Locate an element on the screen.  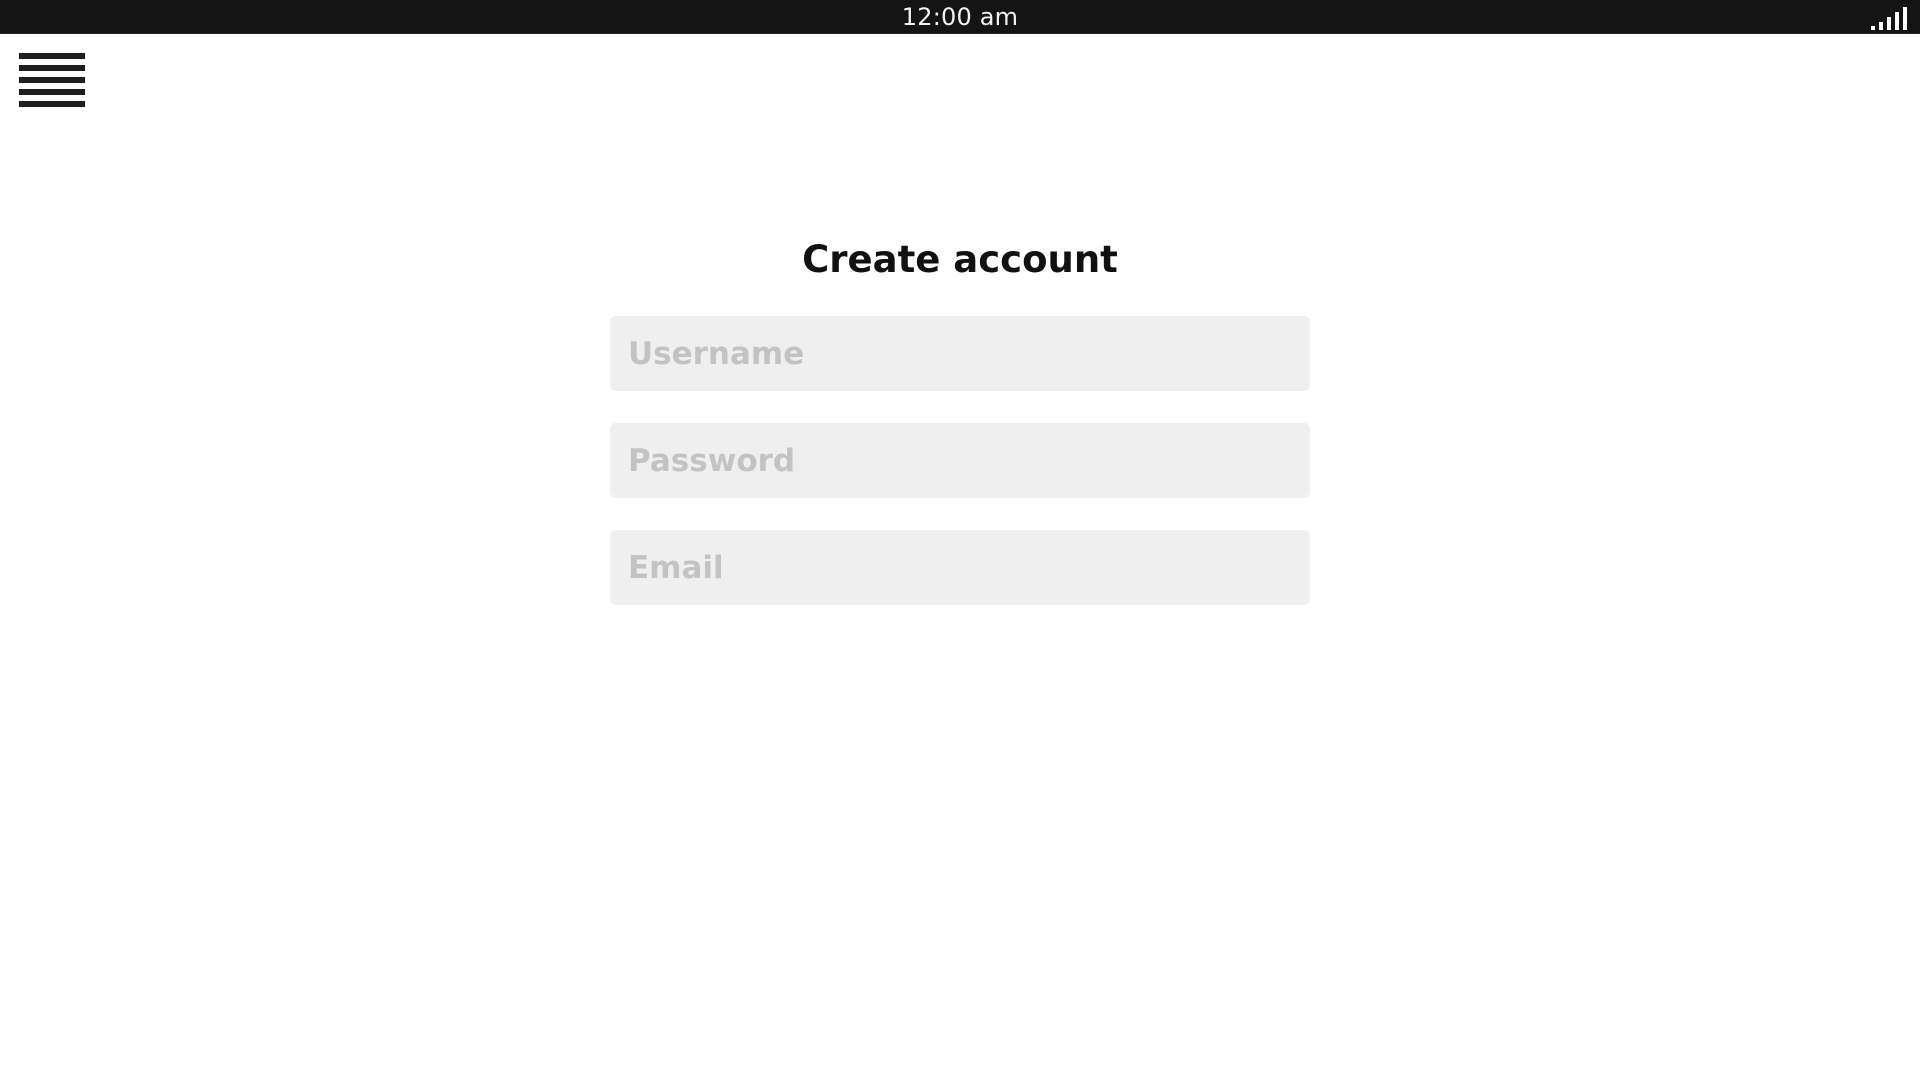
create-account-form: Create account is located at coordinates (960, 416).